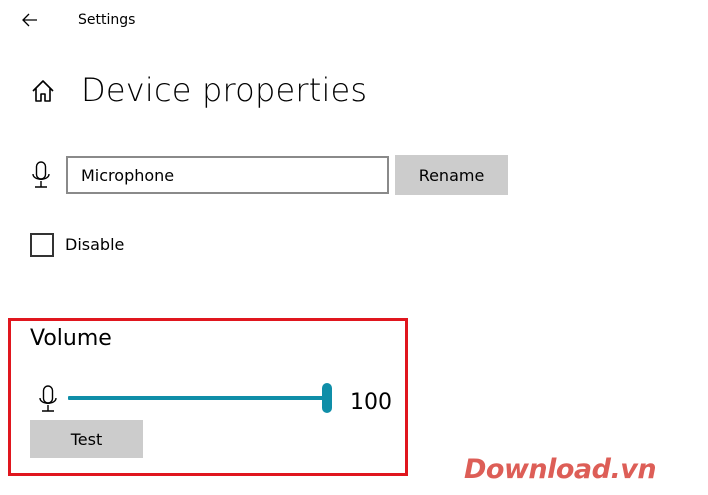 The image size is (708, 495). What do you see at coordinates (43, 91) in the screenshot?
I see `home-icon` at bounding box center [43, 91].